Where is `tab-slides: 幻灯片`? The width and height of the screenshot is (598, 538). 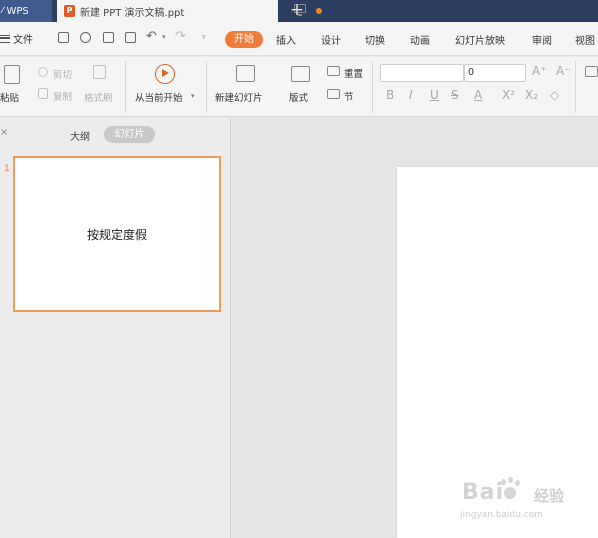
tab-slides: 幻灯片 is located at coordinates (129, 134).